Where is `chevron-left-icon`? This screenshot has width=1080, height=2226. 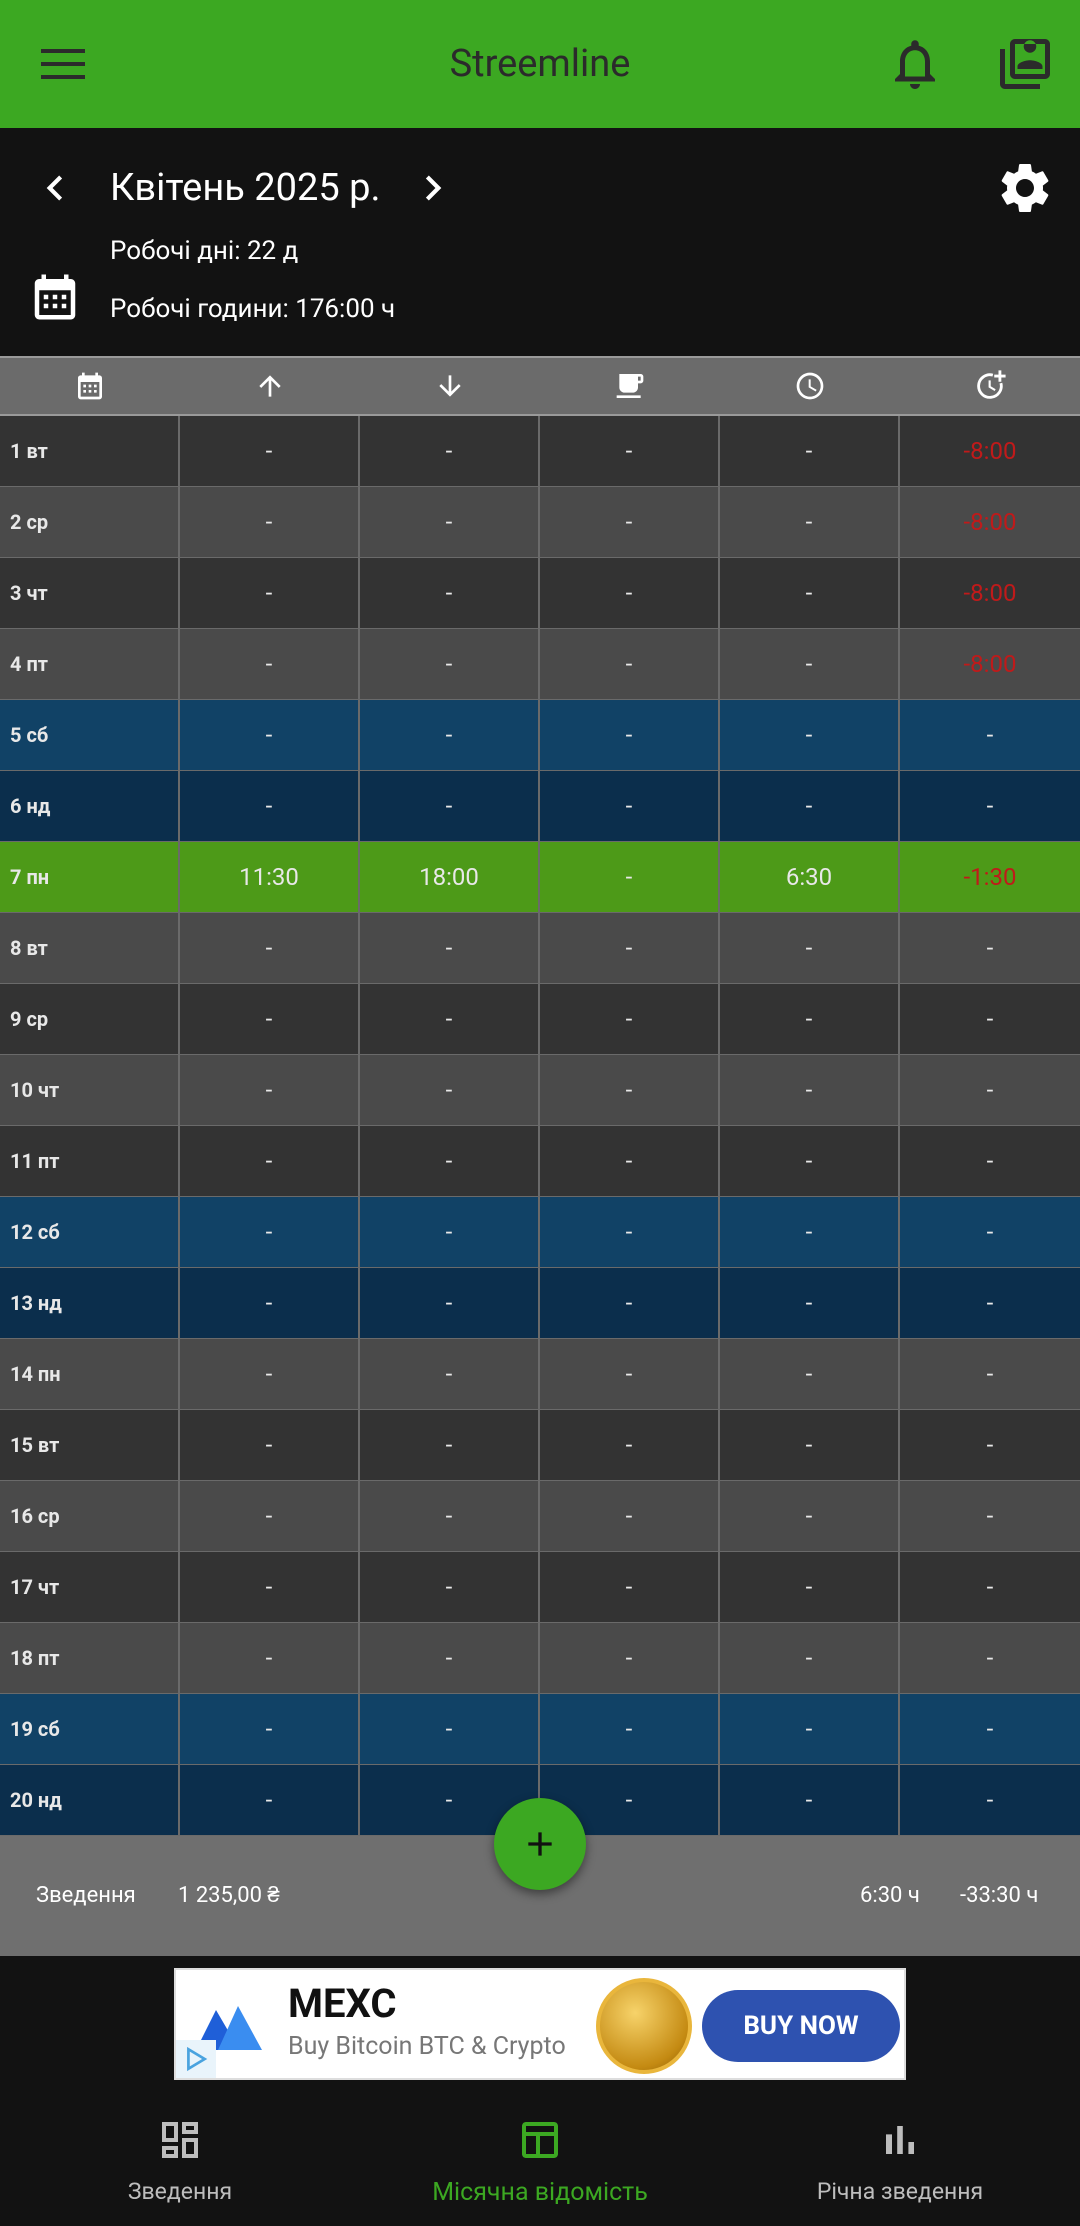 chevron-left-icon is located at coordinates (55, 188).